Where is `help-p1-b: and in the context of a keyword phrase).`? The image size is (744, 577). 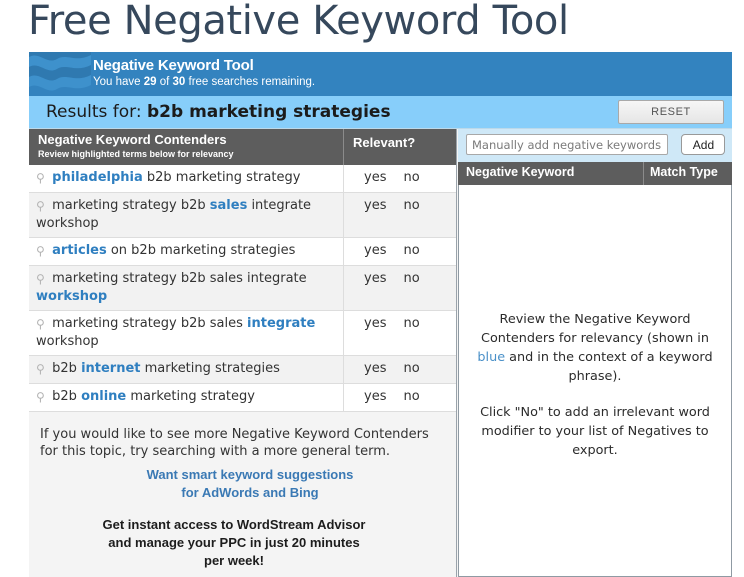
help-p1-b: and in the context of a keyword phrase). is located at coordinates (609, 367).